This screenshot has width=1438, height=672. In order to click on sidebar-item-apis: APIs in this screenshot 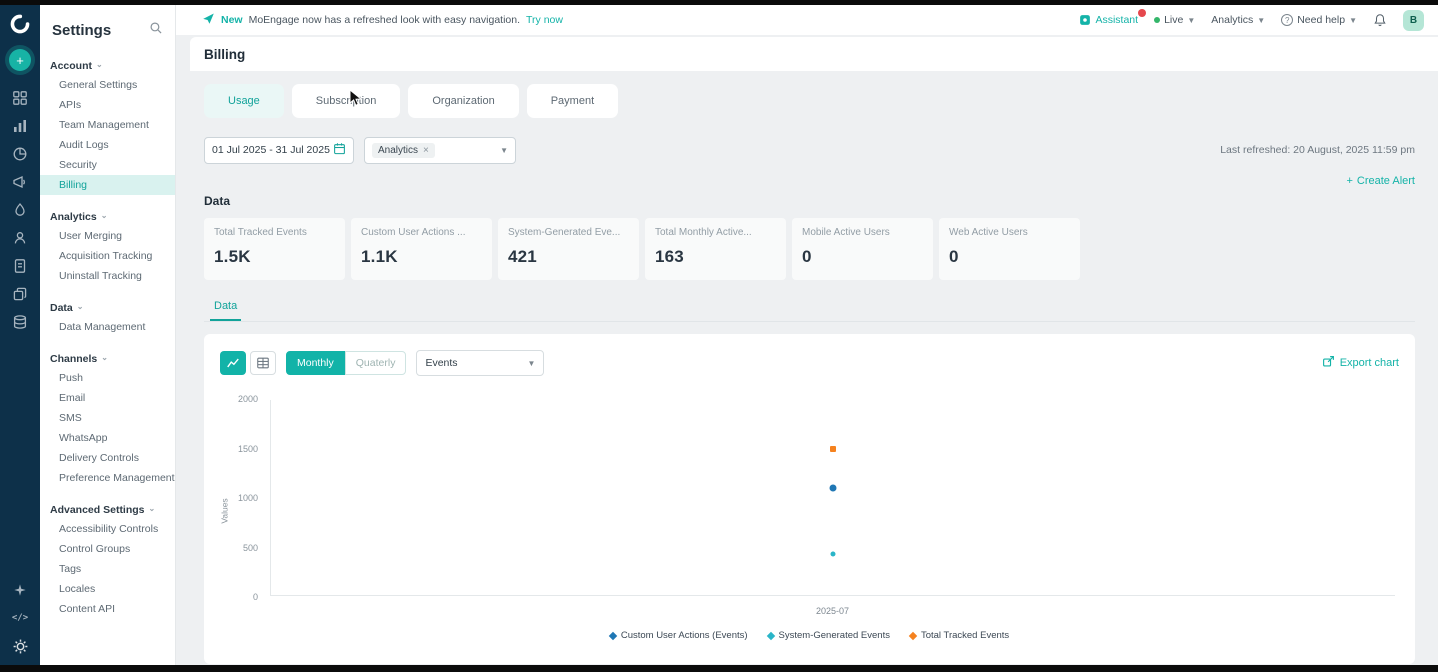, I will do `click(107, 105)`.